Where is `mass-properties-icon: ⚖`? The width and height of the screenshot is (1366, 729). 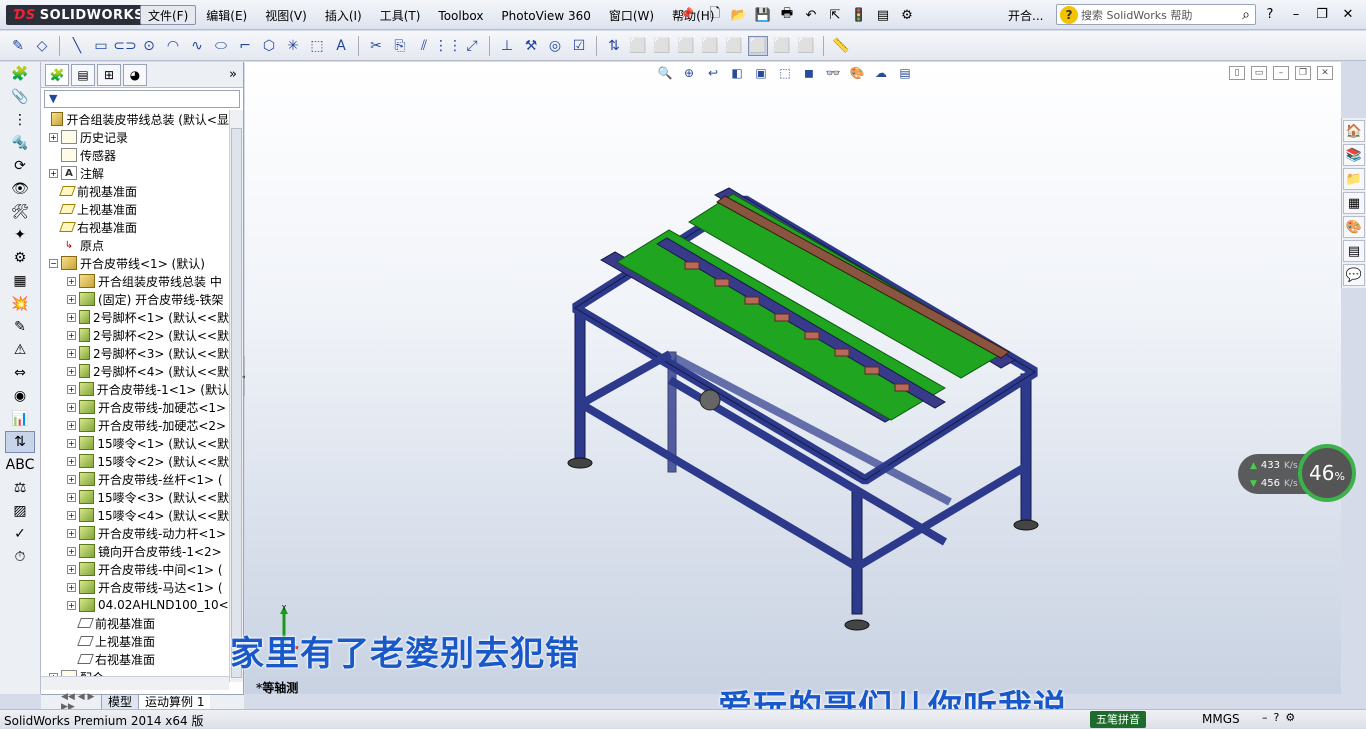
mass-properties-icon: ⚖ is located at coordinates (20, 488).